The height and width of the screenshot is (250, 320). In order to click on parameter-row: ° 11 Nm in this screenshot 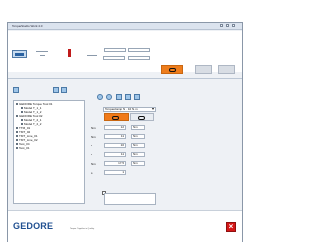, I will do `click(126, 155)`.